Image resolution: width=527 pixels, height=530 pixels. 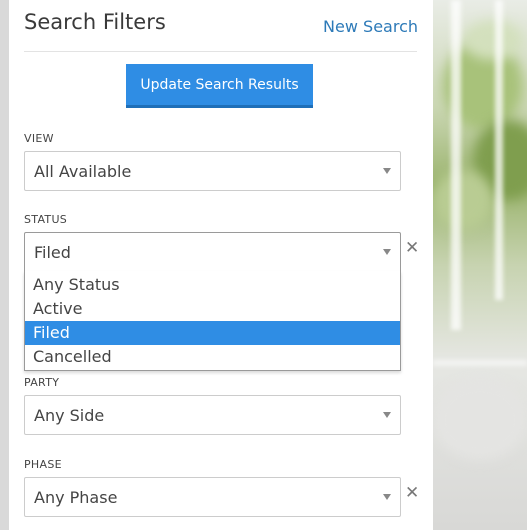 I want to click on party-label: PARTY, so click(x=42, y=382).